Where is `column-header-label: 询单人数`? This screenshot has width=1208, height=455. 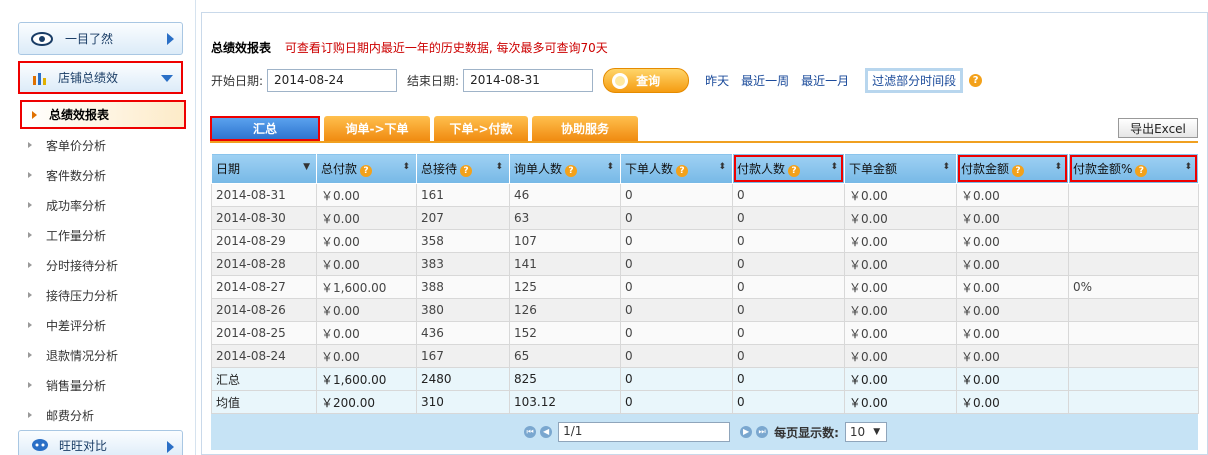 column-header-label: 询单人数 is located at coordinates (538, 169).